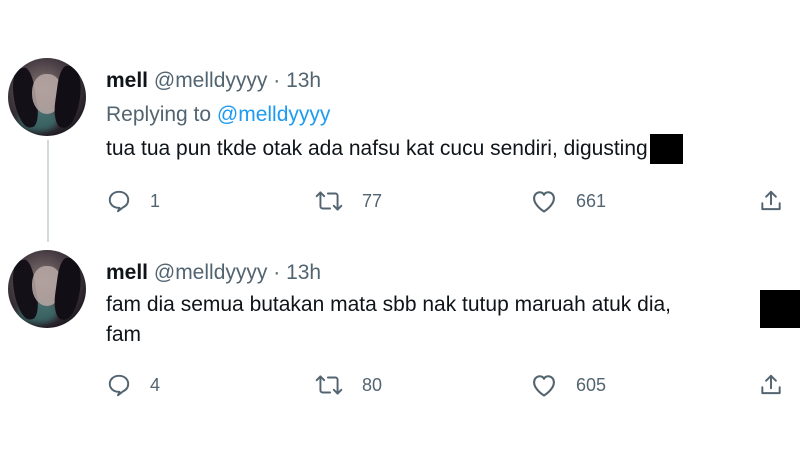 The image size is (800, 449). Describe the element at coordinates (274, 114) in the screenshot. I see `mention-link: @melldyyyy` at that location.